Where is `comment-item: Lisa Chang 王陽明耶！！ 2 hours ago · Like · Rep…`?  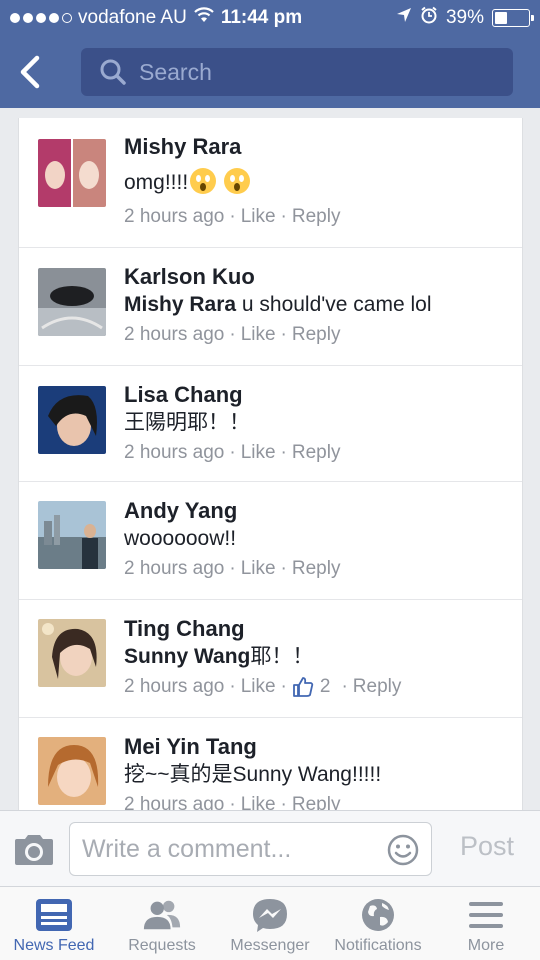 comment-item: Lisa Chang 王陽明耶！！ 2 hours ago · Like · Rep… is located at coordinates (270, 424).